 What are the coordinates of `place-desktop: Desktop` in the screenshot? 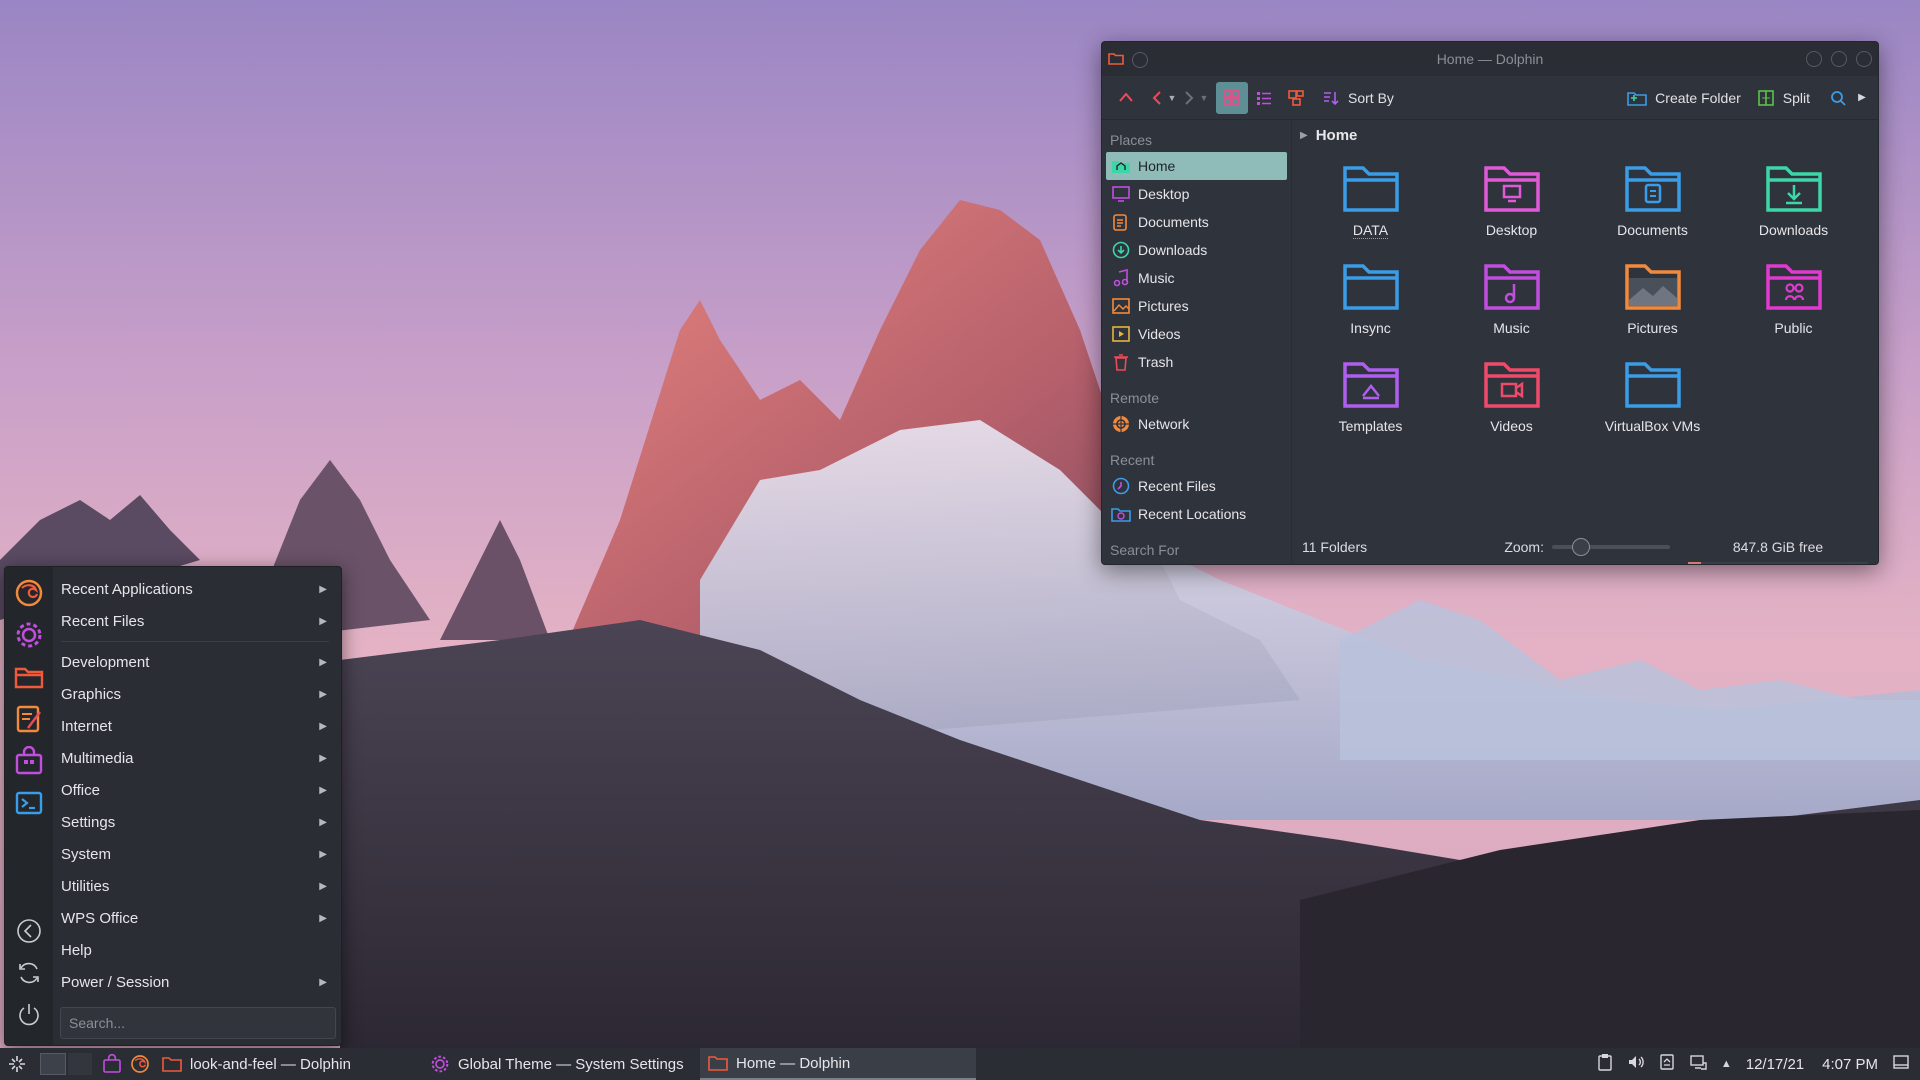 It's located at (1196, 194).